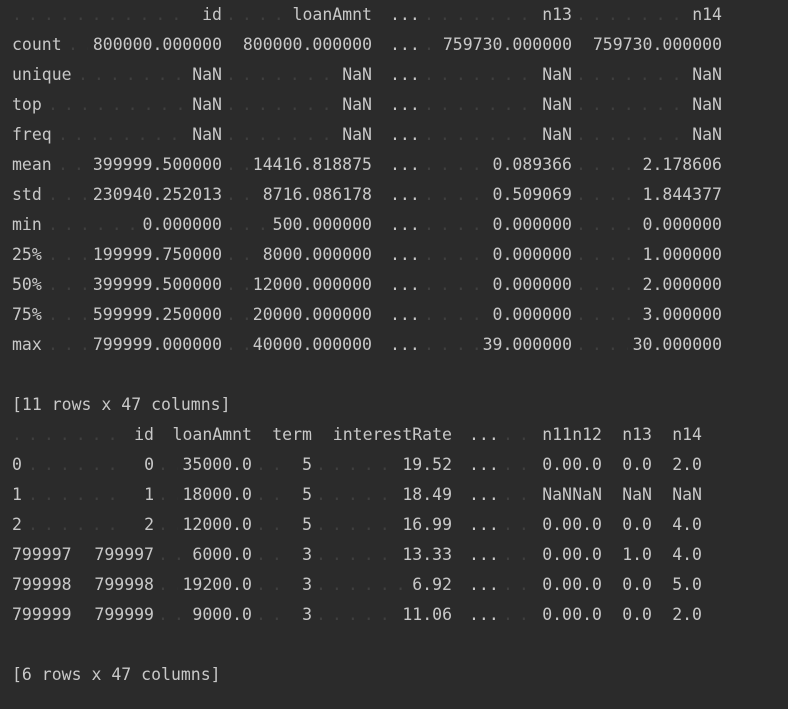 The height and width of the screenshot is (709, 788). What do you see at coordinates (32, 134) in the screenshot?
I see `row-index: freq` at bounding box center [32, 134].